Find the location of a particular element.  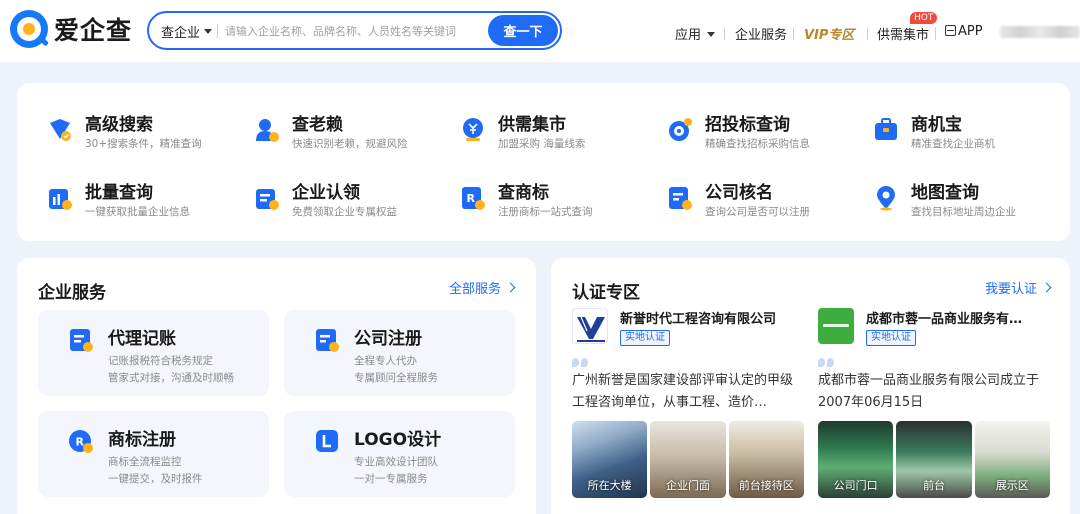

company-registration-icon is located at coordinates (327, 340).